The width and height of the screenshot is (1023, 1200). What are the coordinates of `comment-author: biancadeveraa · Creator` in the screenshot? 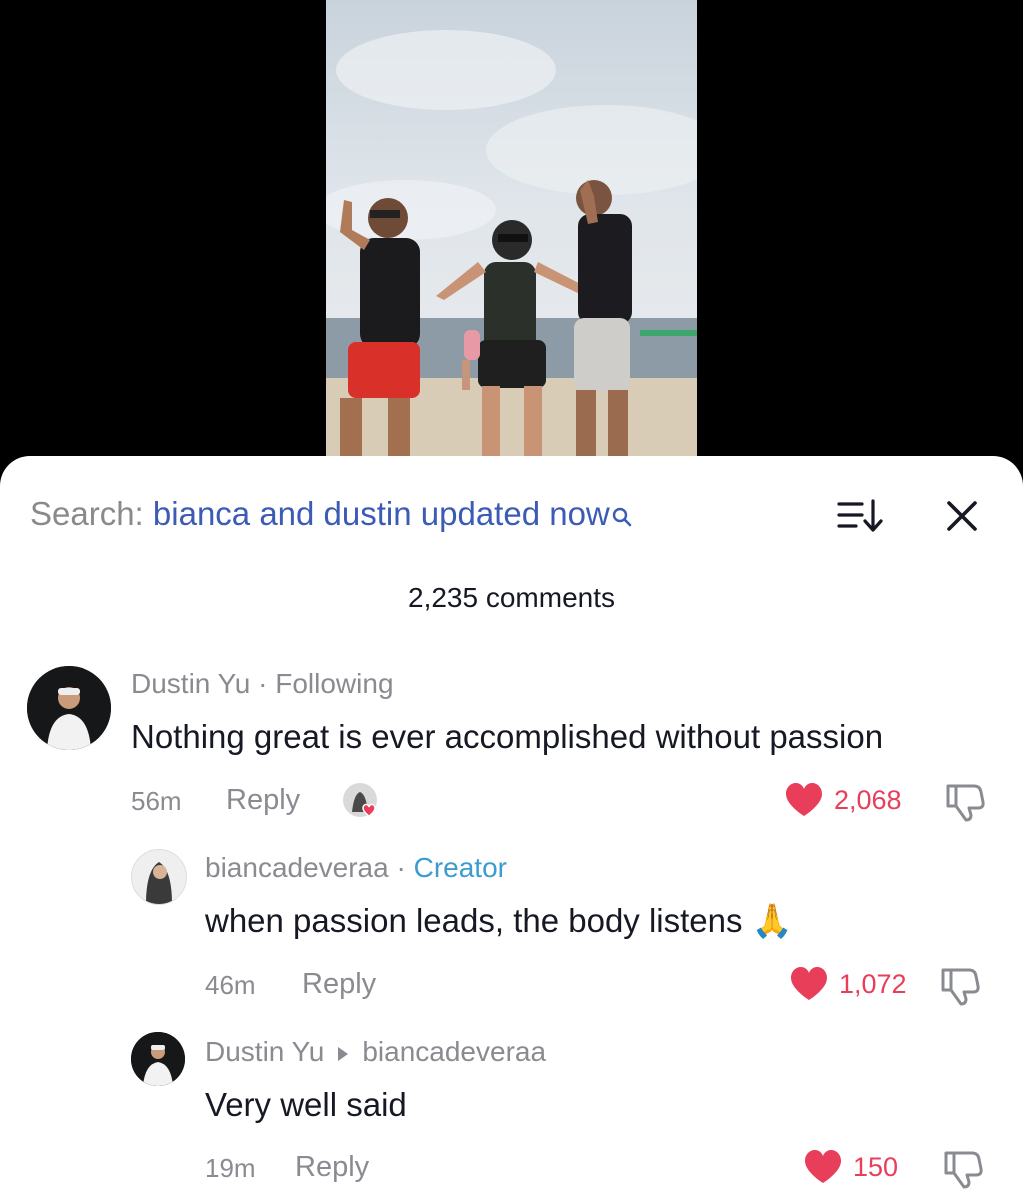 It's located at (356, 868).